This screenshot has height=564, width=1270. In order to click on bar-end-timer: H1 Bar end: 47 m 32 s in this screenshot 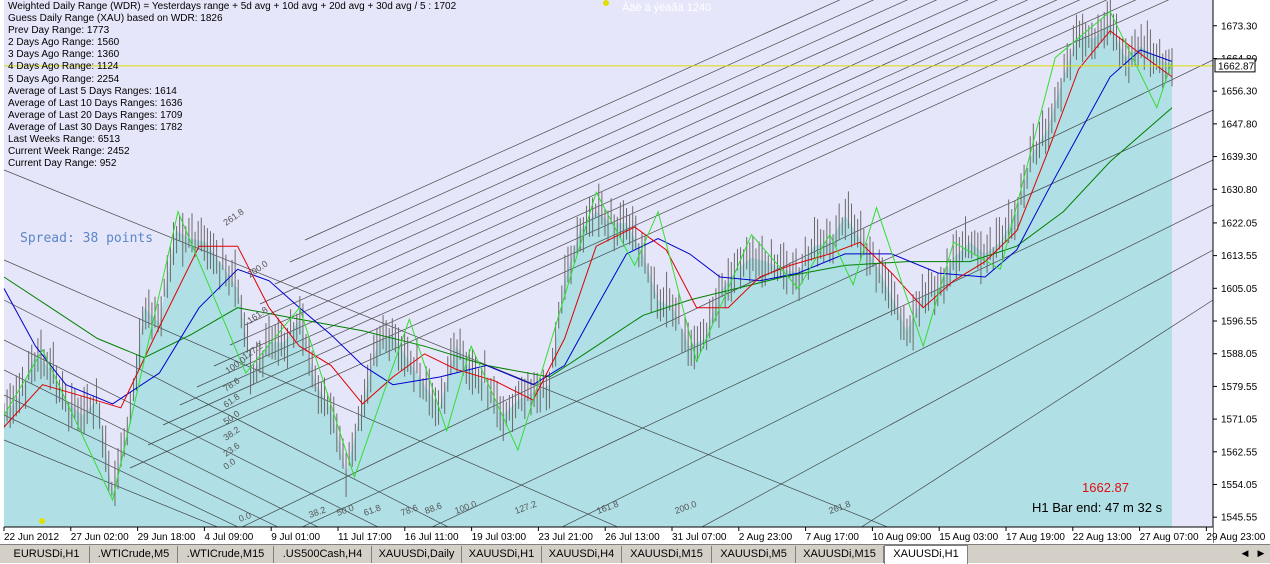, I will do `click(1097, 507)`.